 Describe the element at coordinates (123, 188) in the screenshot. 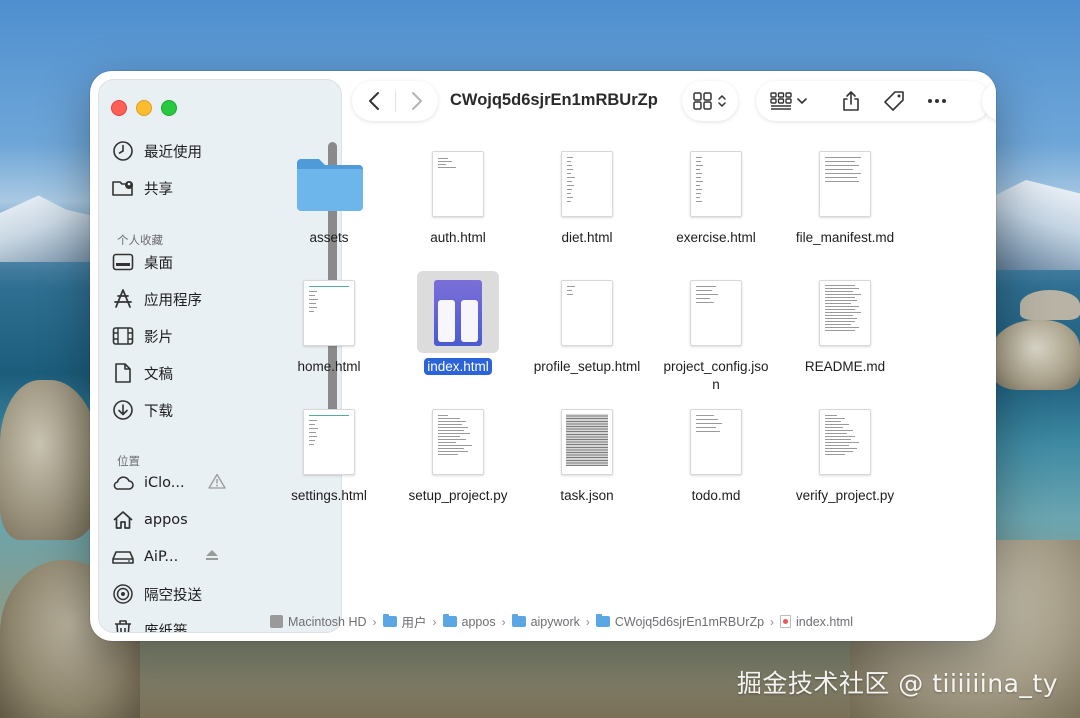

I see `shared-folder-icon` at that location.